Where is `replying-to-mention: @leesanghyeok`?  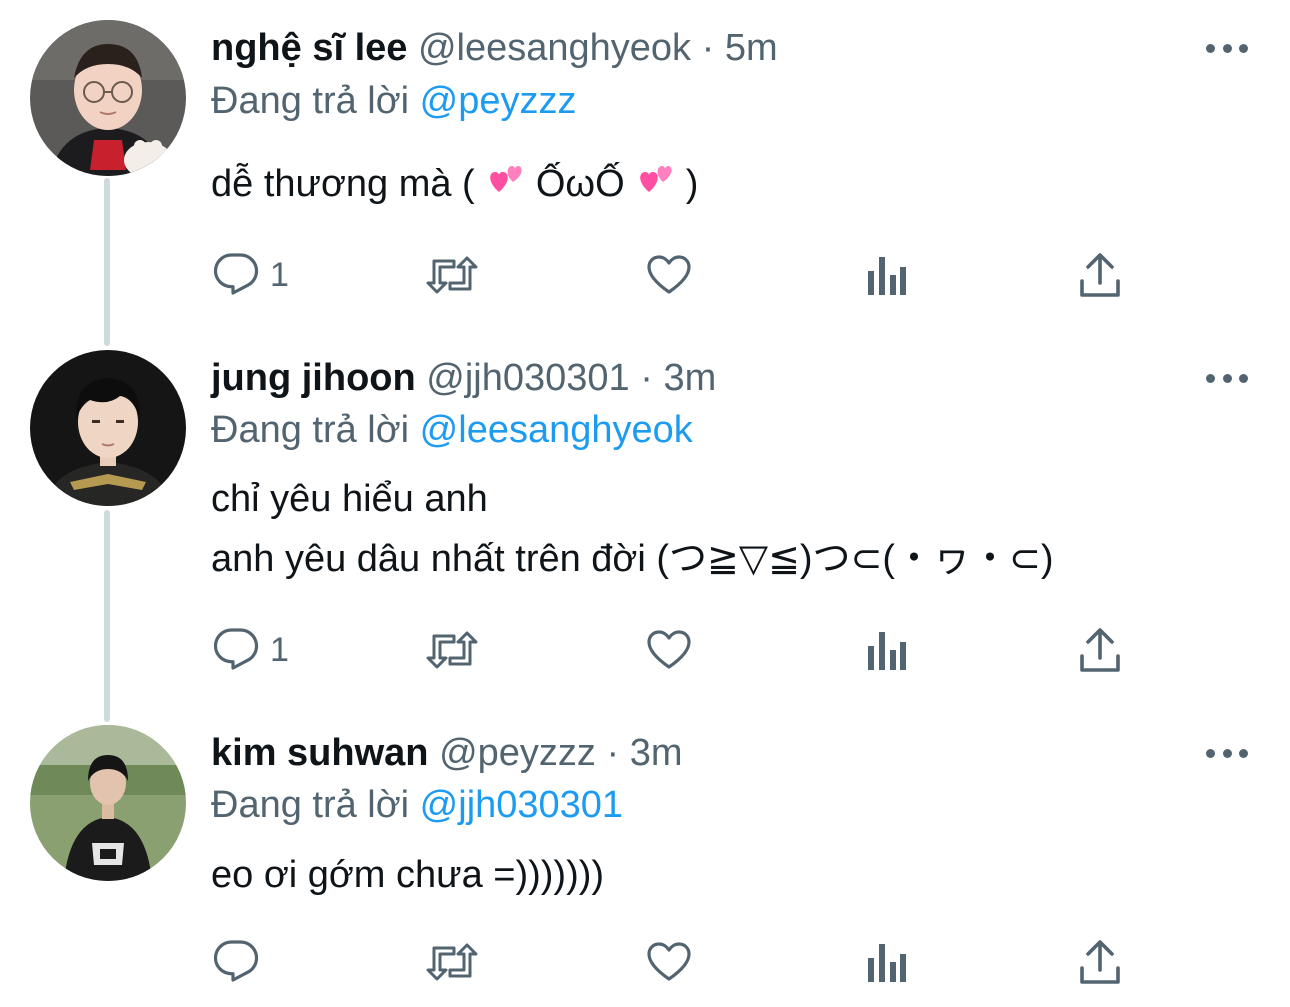
replying-to-mention: @leesanghyeok is located at coordinates (556, 430).